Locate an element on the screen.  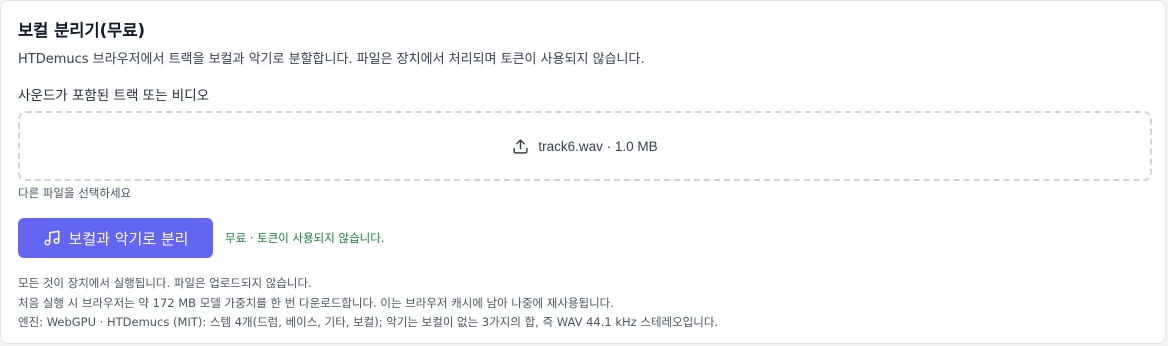
choose-another-file-hint: 다른 파일을 선택하세요 is located at coordinates (75, 193).